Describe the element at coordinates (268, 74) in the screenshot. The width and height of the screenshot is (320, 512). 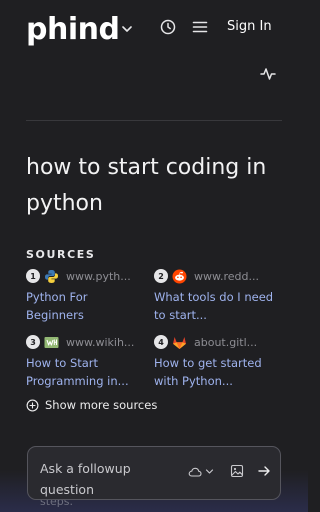
I see `activity-pulse-icon` at that location.